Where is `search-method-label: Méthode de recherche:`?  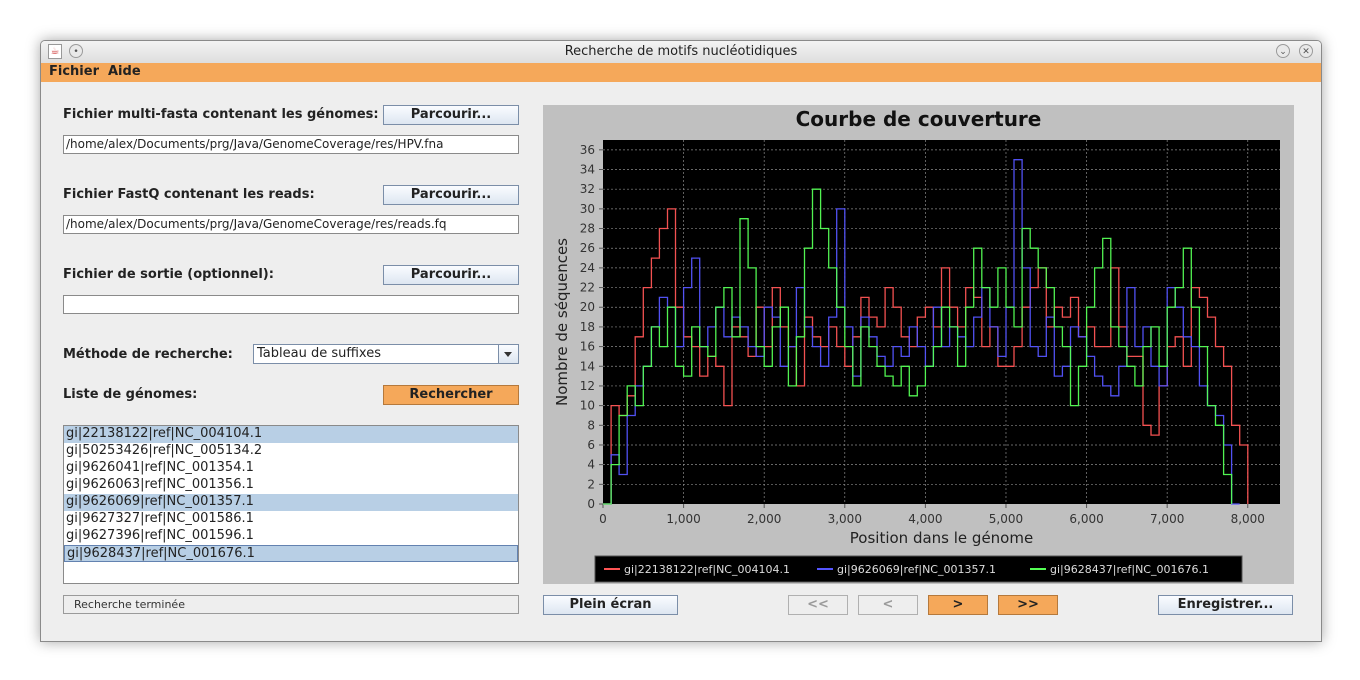
search-method-label: Méthode de recherche: is located at coordinates (148, 354).